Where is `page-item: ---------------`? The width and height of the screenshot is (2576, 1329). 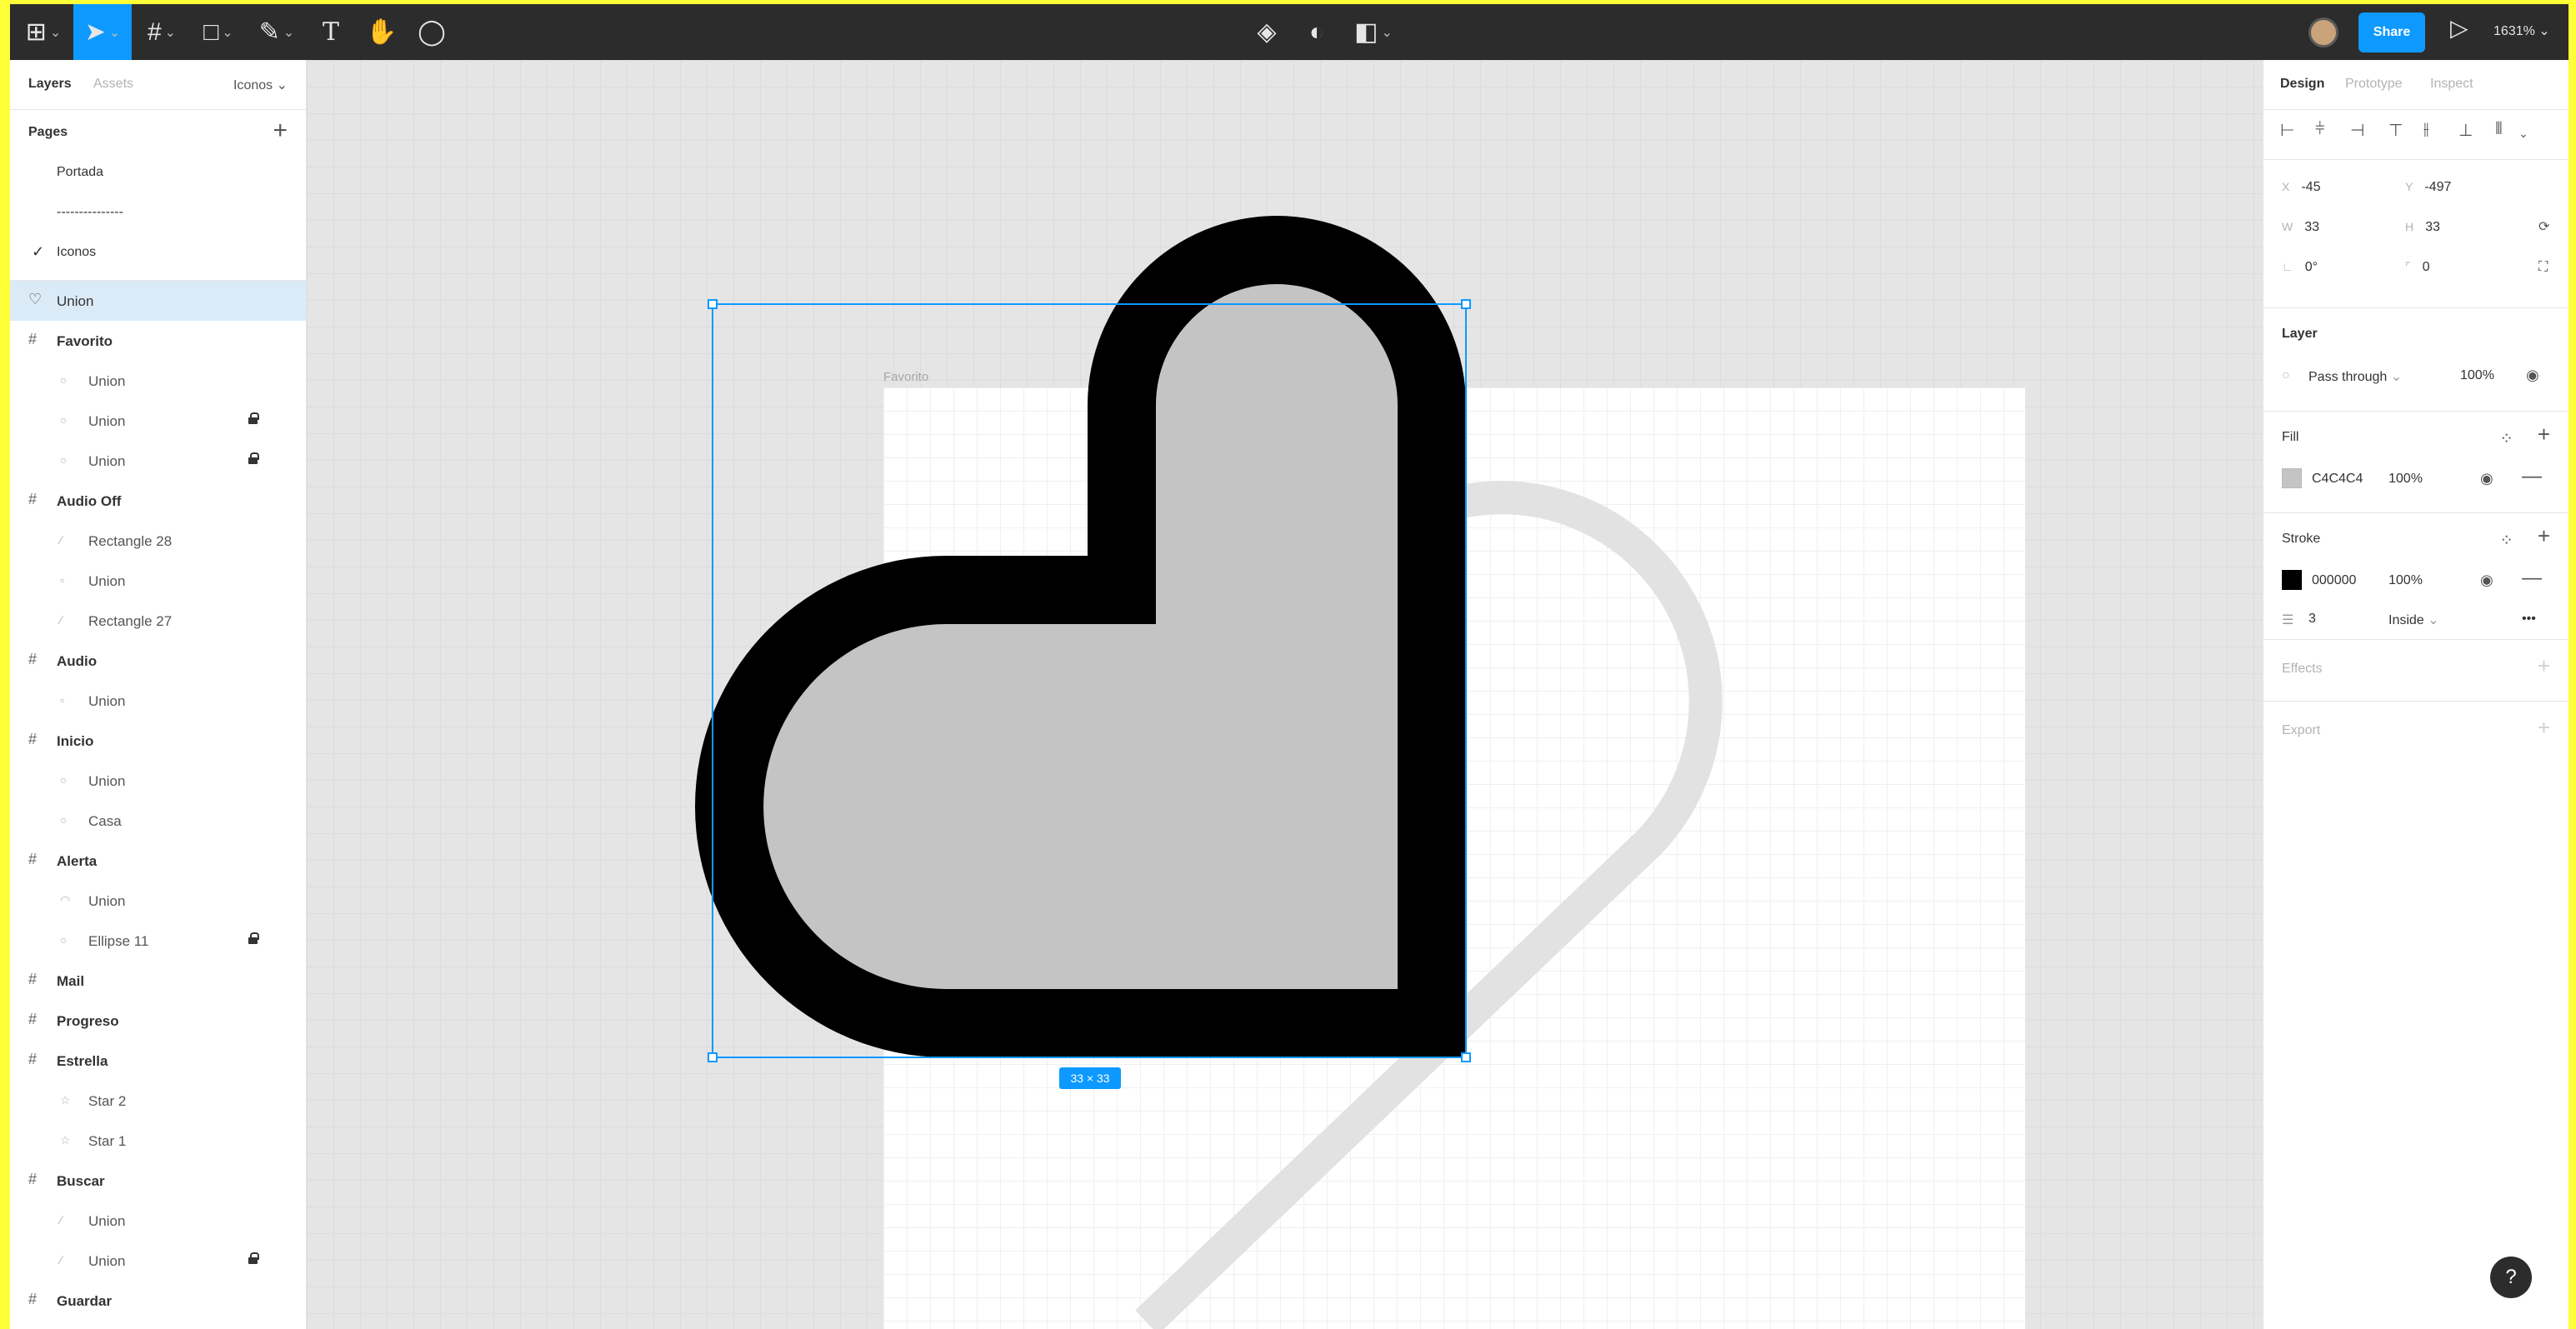 page-item: --------------- is located at coordinates (158, 212).